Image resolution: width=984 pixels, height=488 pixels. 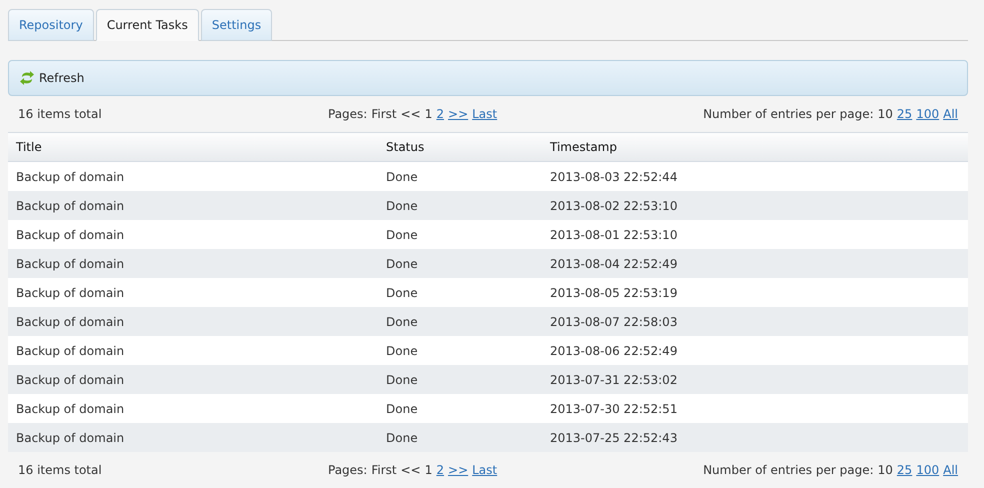 I want to click on table-cell-text: 2013-08-02 22:53:10, so click(x=613, y=206).